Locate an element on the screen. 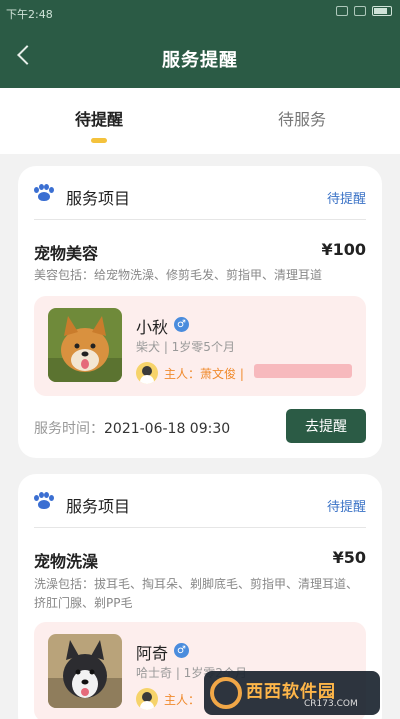  pet-breed-age: 柴犬 | 1岁零5个月 is located at coordinates (185, 347).